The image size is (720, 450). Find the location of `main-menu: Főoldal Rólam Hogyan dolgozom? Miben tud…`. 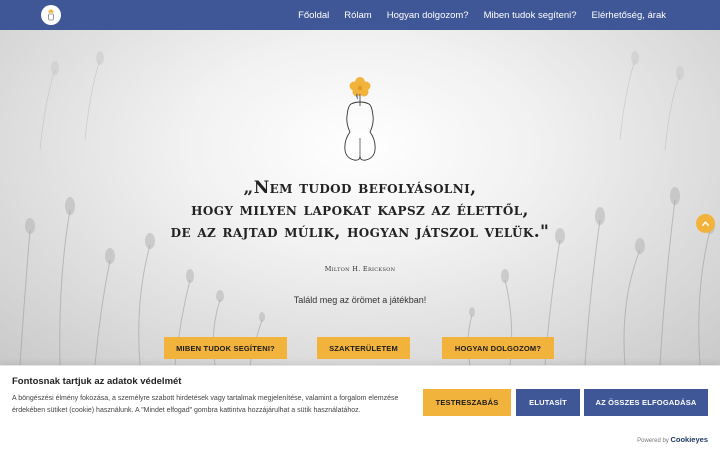

main-menu: Főoldal Rólam Hogyan dolgozom? Miben tud… is located at coordinates (482, 15).